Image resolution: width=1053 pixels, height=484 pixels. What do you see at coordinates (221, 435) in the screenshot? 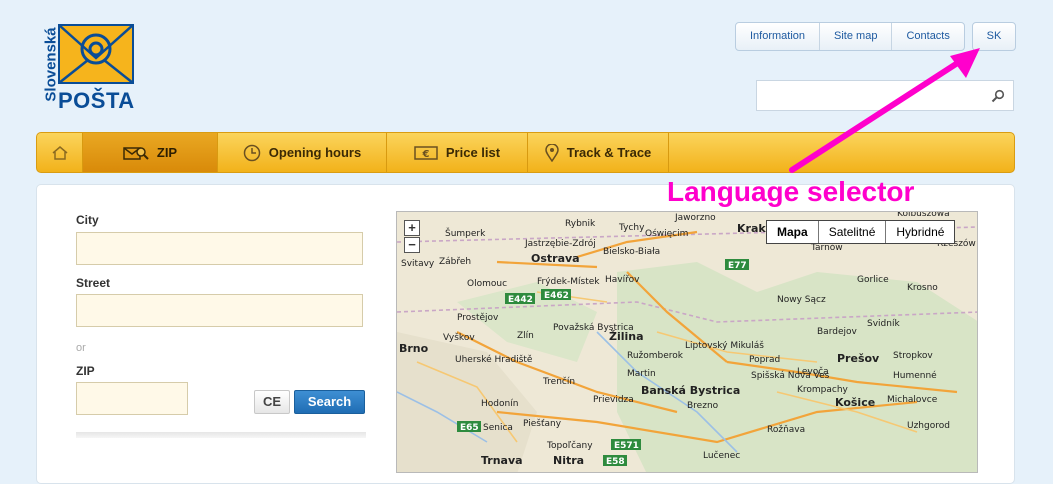
I see `form-divider` at bounding box center [221, 435].